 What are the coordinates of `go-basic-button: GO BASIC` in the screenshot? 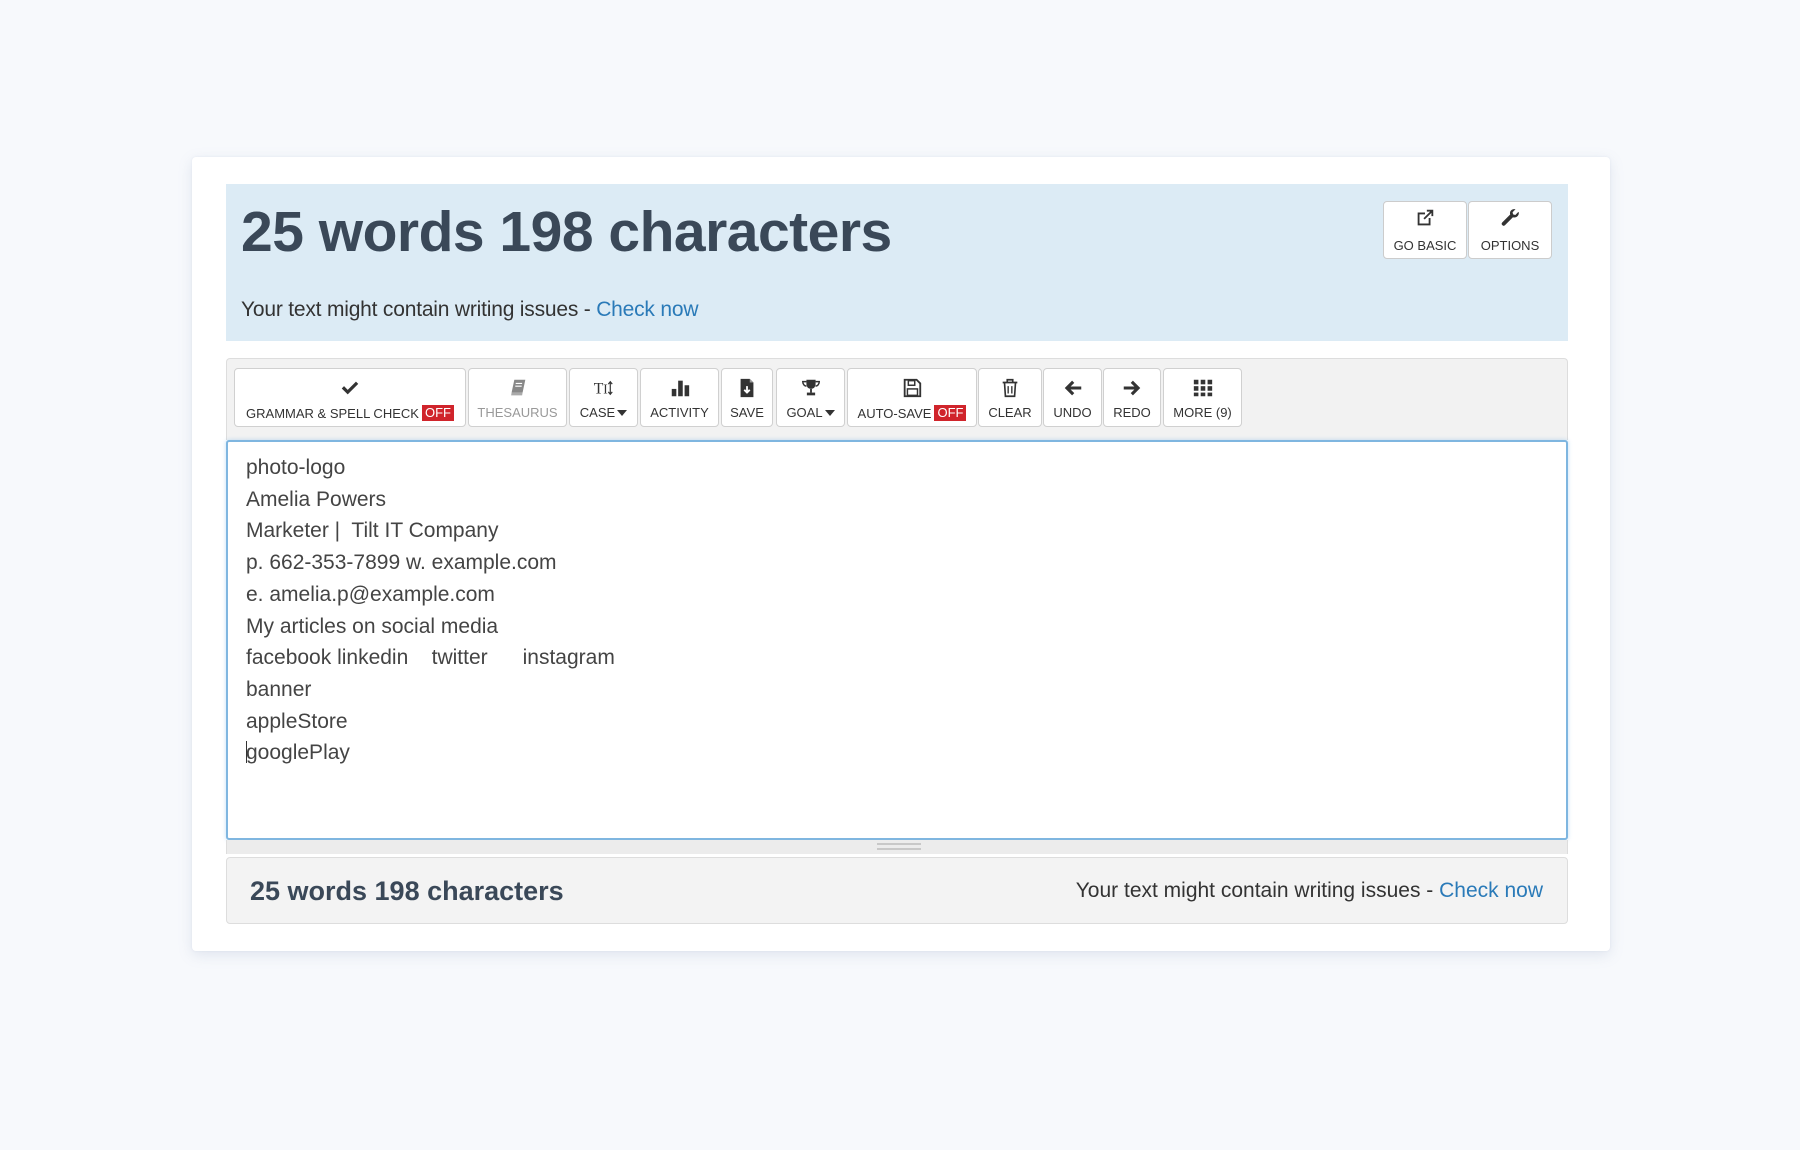 It's located at (1425, 230).